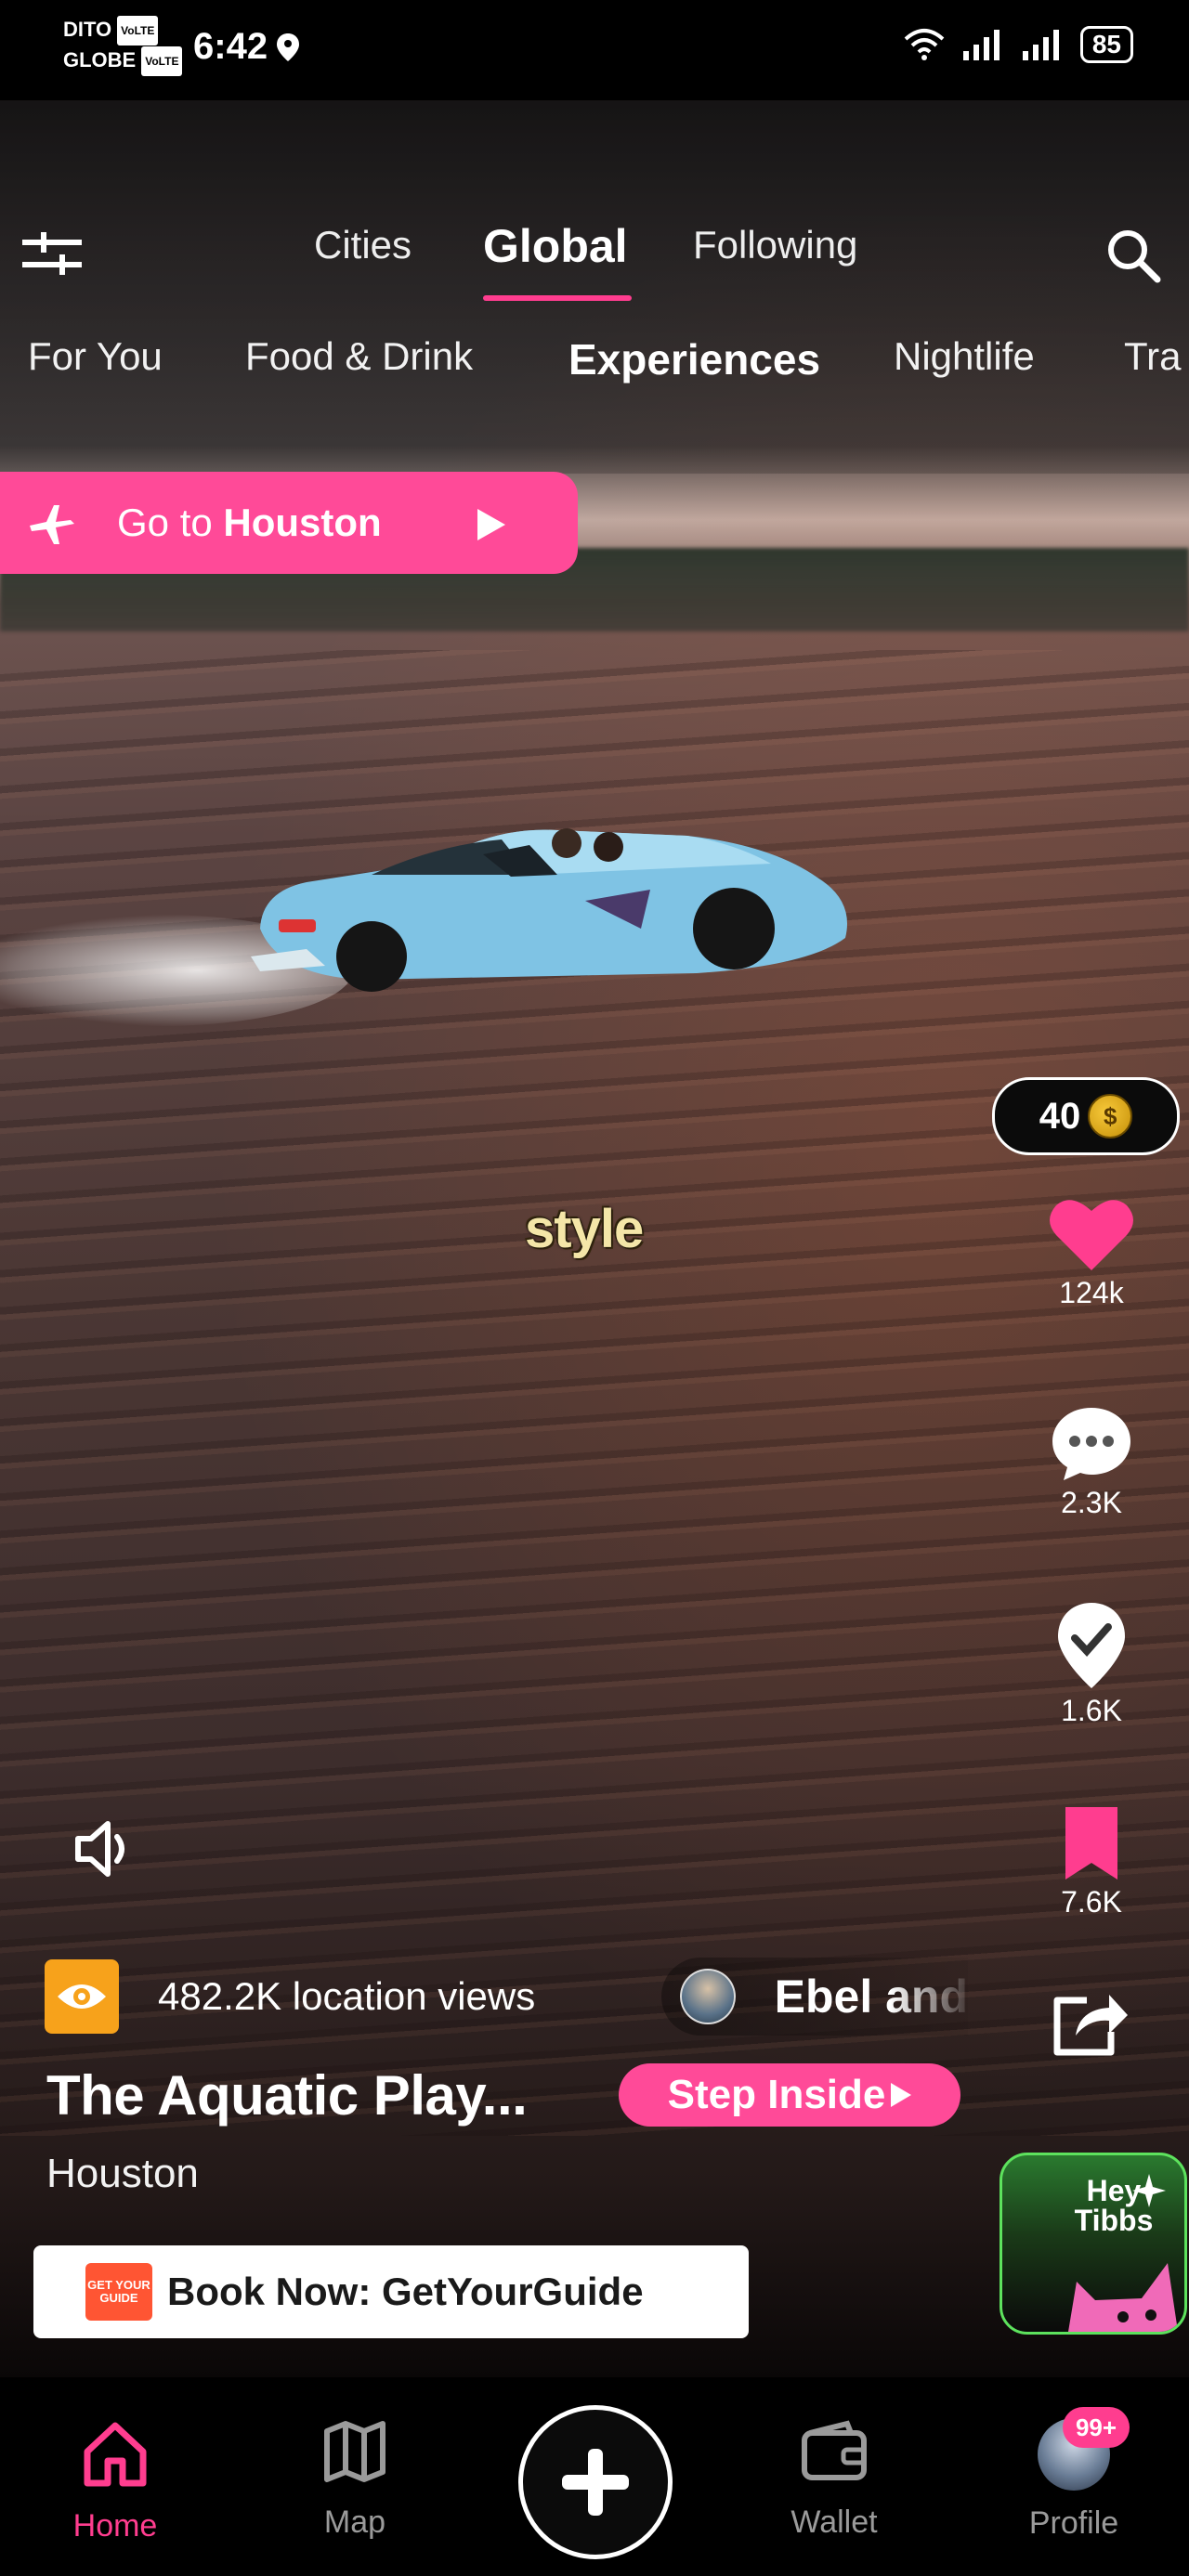  What do you see at coordinates (708, 1997) in the screenshot?
I see `creator-avatar` at bounding box center [708, 1997].